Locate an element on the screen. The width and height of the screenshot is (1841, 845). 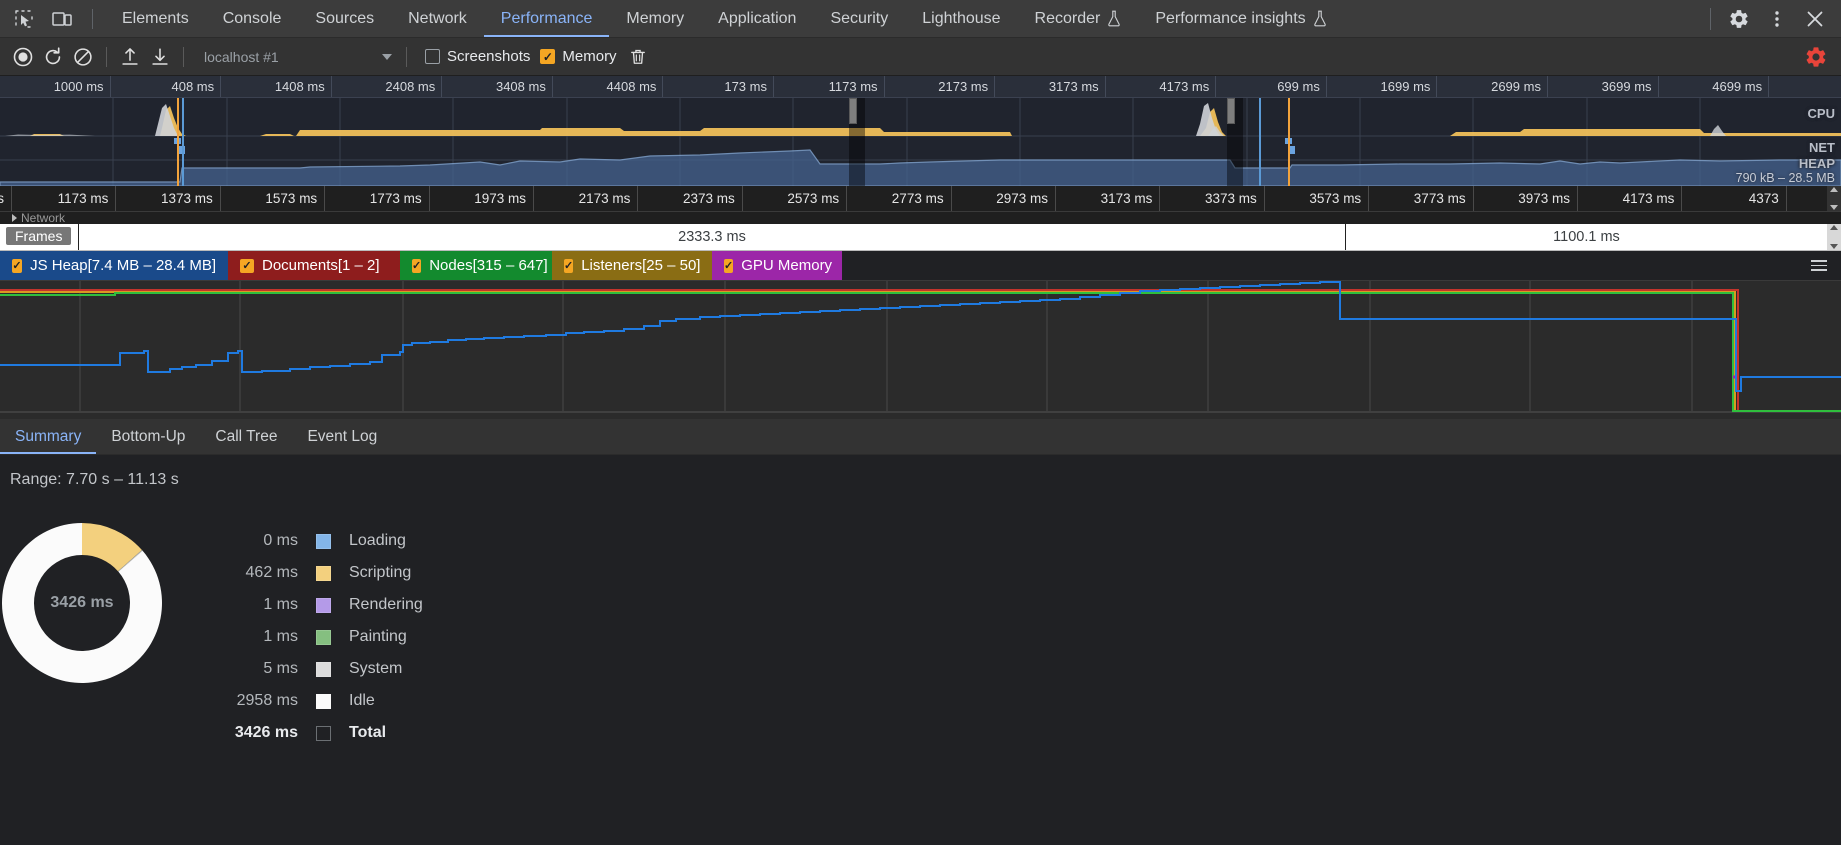
counter-chip-documents: ✓ Documents[1 – 2] is located at coordinates (314, 265).